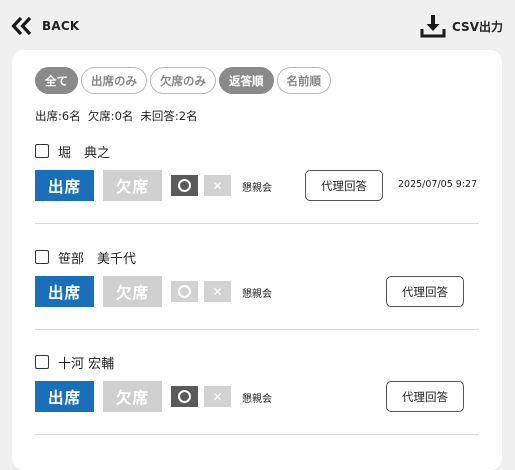 The height and width of the screenshot is (470, 515). Describe the element at coordinates (257, 24) in the screenshot. I see `top-bar: BACK CSV出力` at that location.